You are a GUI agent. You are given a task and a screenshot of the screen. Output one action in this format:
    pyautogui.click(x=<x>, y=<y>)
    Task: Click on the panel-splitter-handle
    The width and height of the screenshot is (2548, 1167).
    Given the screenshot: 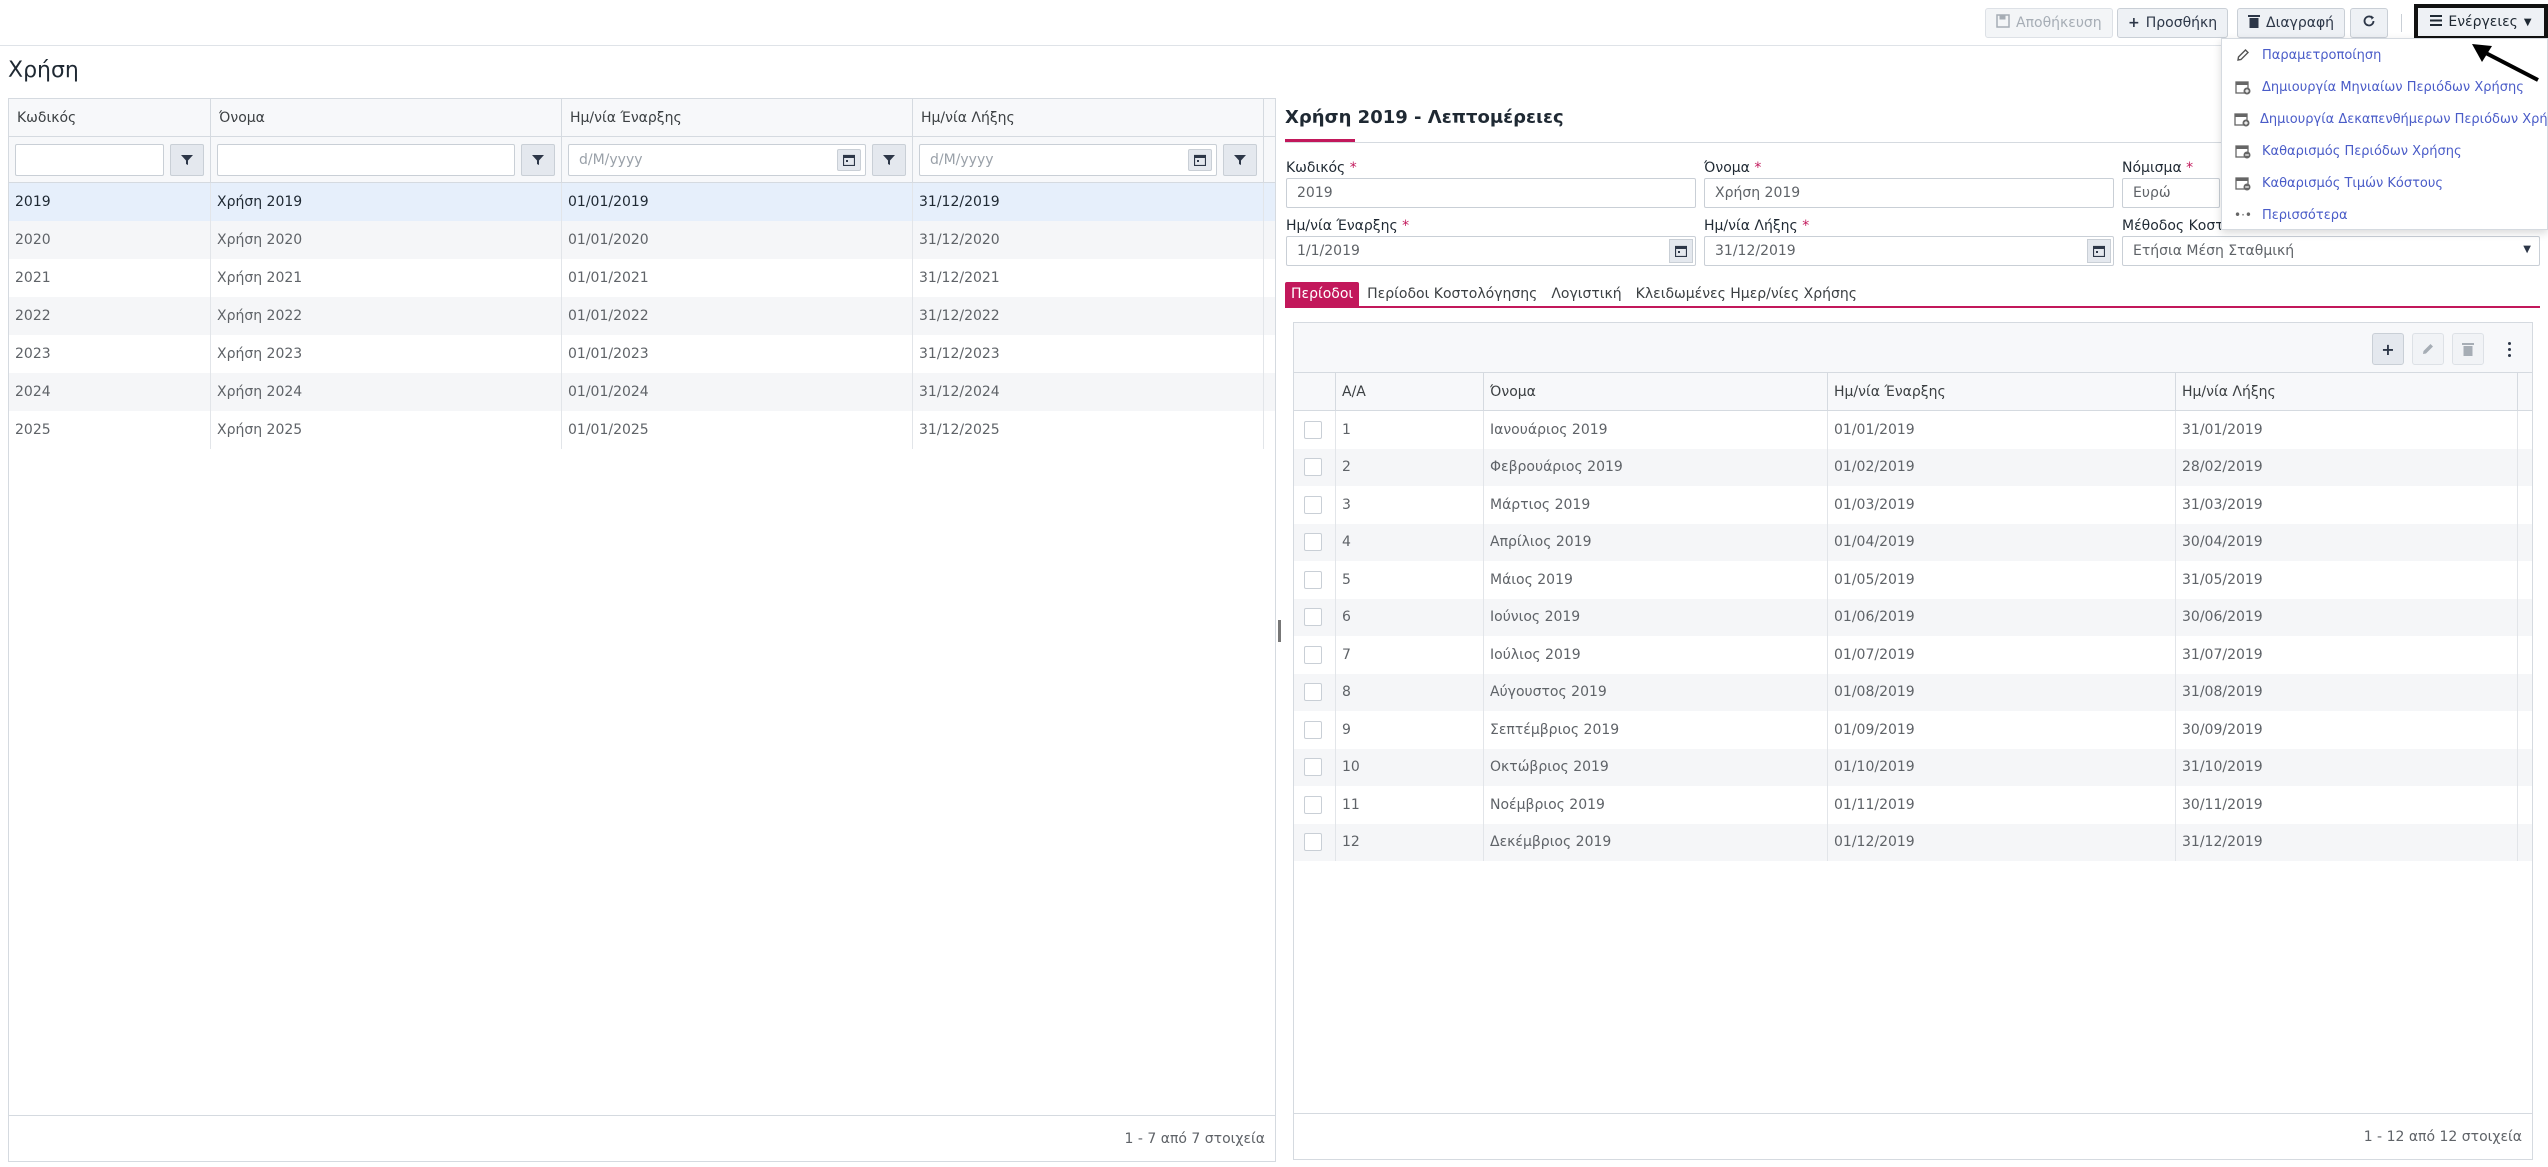 What is the action you would take?
    pyautogui.click(x=1279, y=631)
    